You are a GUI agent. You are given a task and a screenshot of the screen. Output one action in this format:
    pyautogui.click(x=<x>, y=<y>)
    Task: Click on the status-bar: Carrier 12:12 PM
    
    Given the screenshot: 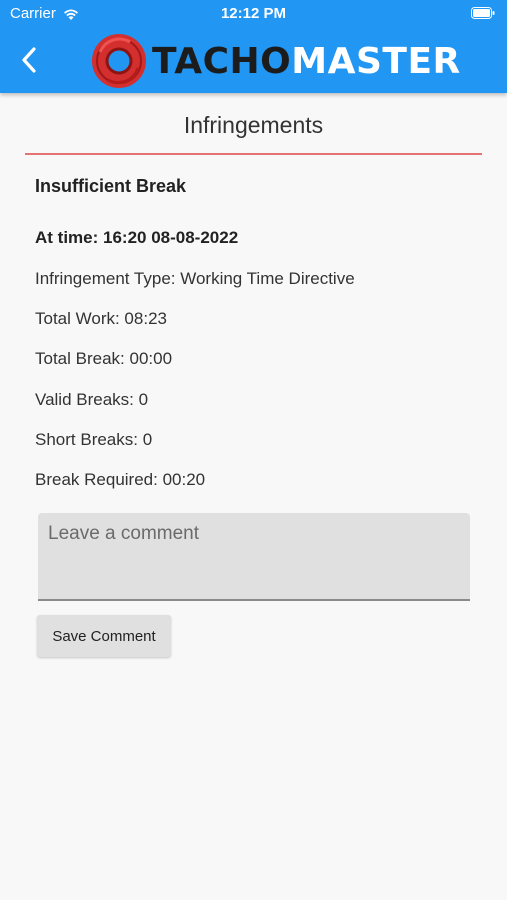 What is the action you would take?
    pyautogui.click(x=253, y=14)
    